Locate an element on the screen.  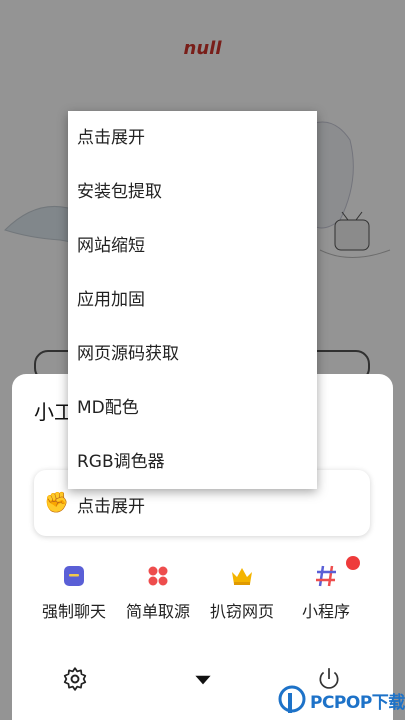
tool-label: 简单取源 is located at coordinates (157, 611).